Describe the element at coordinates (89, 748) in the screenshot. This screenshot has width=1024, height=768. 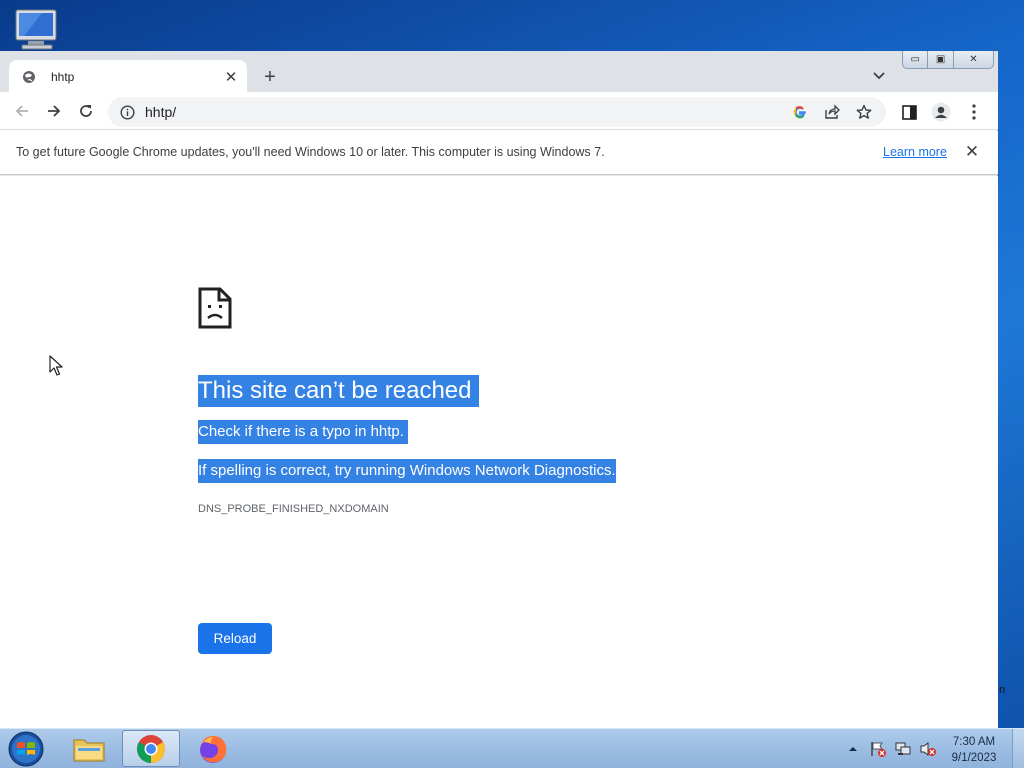
I see `folder-icon` at that location.